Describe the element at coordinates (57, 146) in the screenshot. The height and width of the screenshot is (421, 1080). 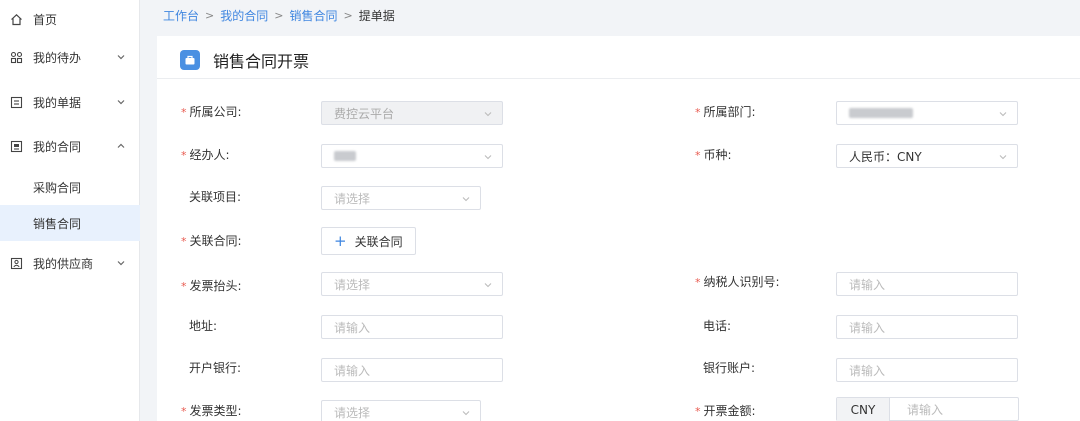
I see `sidebar-item-label: 我的合同` at that location.